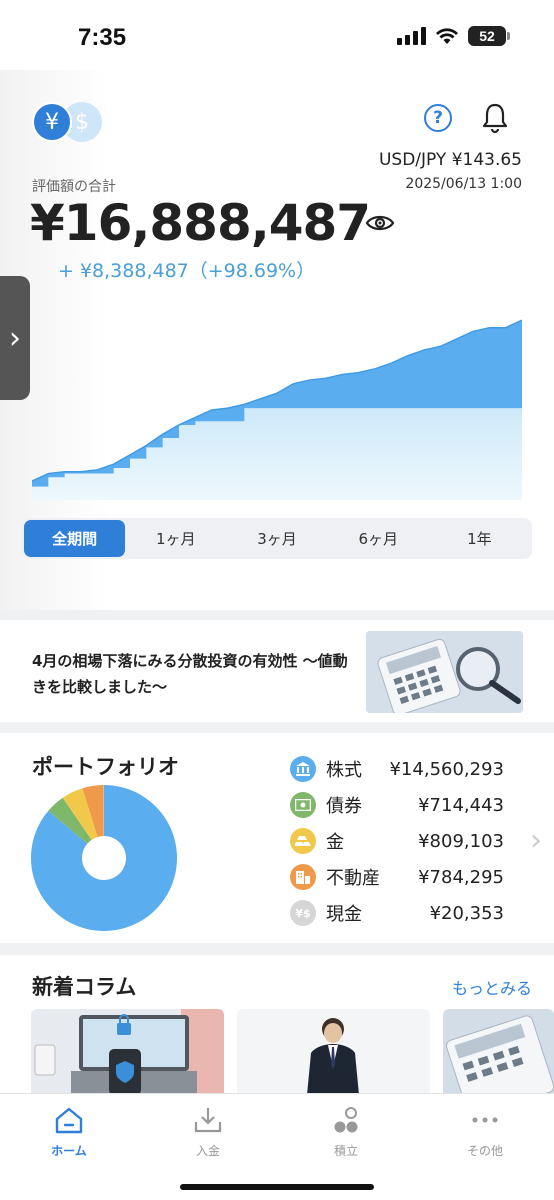 The image size is (554, 1200). I want to click on principal-area, so click(277, 454).